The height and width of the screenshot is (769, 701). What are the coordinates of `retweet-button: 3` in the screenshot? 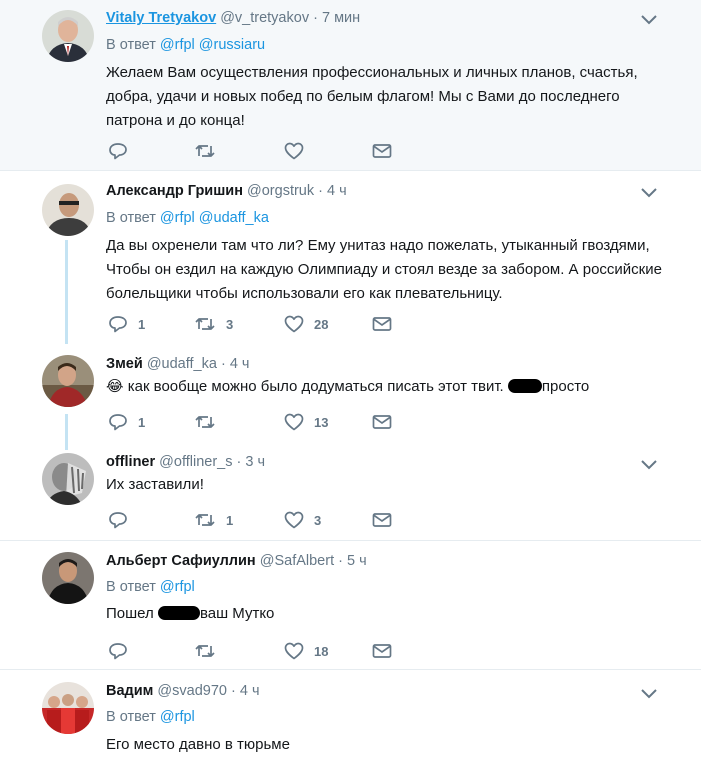 It's located at (213, 324).